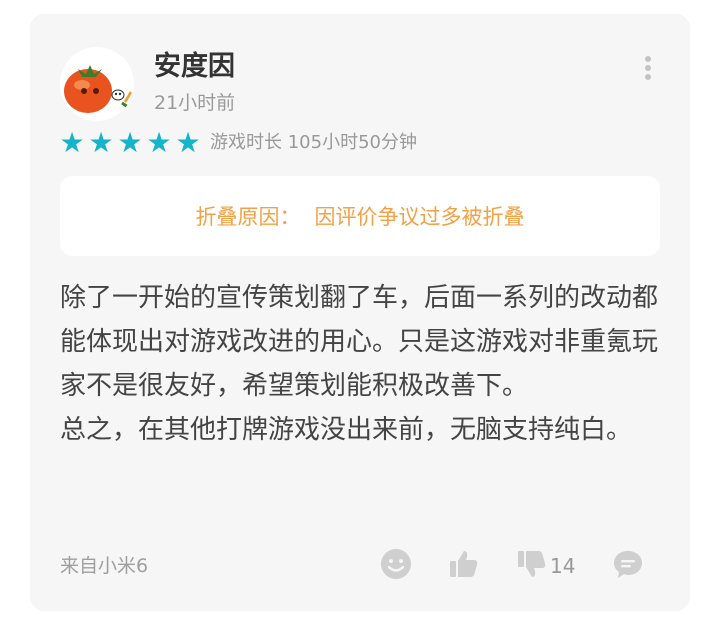 The image size is (720, 619). I want to click on review-paragraph: 总之，在其他打牌游戏没出来前，无脑支持纯白。, so click(346, 430).